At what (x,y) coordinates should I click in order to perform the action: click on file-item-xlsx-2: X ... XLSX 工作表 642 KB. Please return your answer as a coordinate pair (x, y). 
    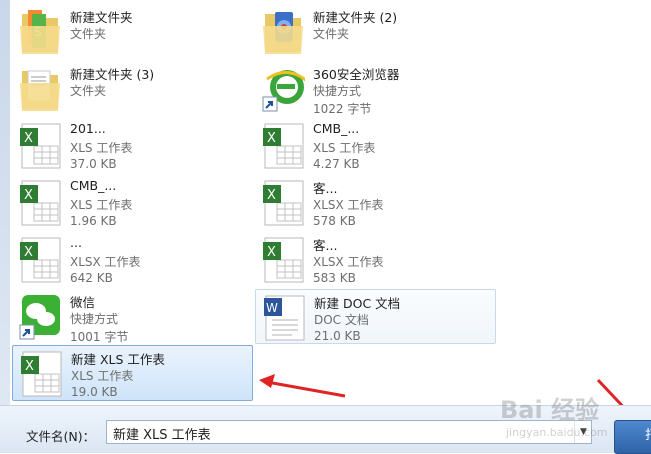
    Looking at the image, I should click on (131, 259).